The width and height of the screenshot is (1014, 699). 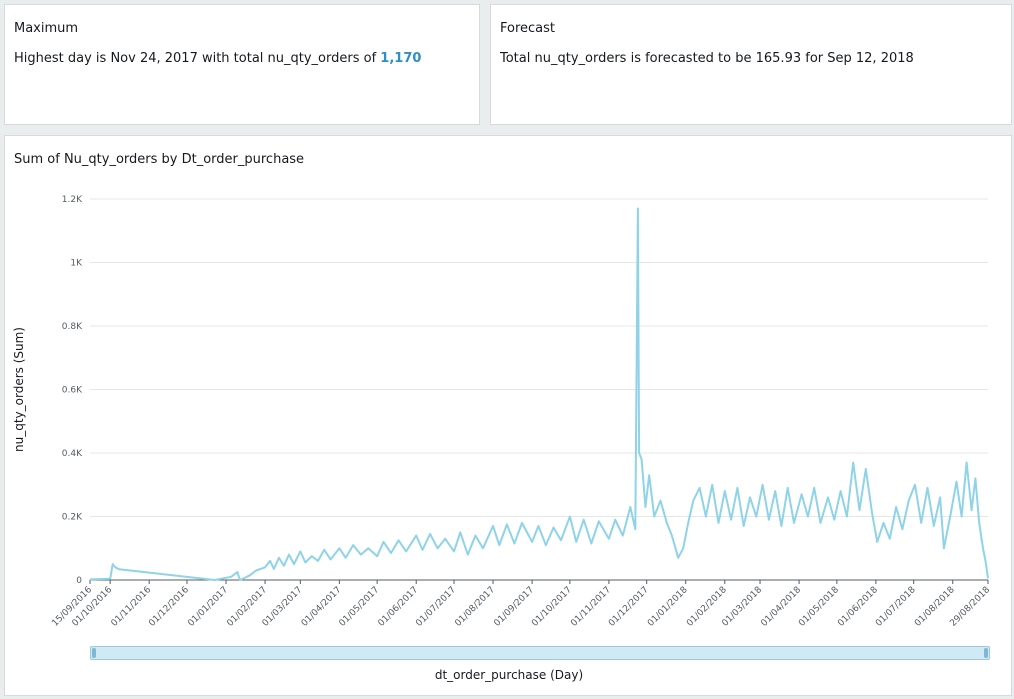 I want to click on scrollbar-left-handle, so click(x=94, y=653).